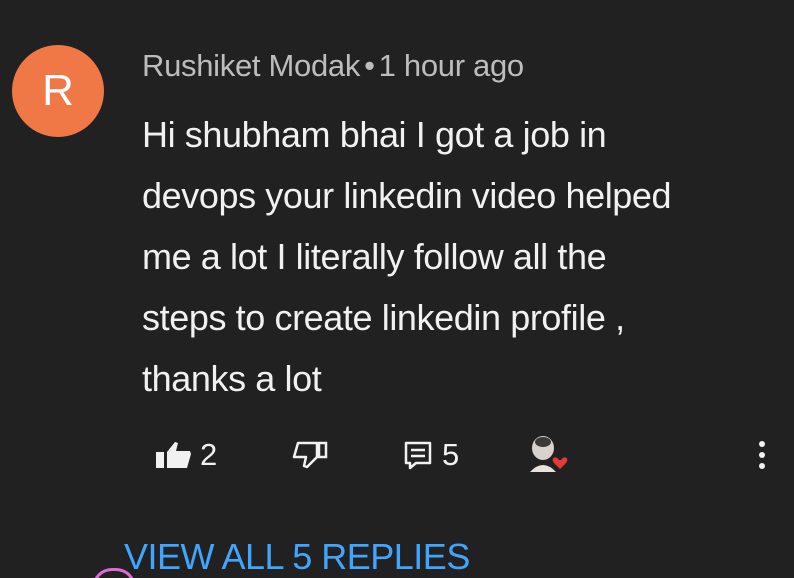 Image resolution: width=794 pixels, height=578 pixels. Describe the element at coordinates (297, 557) in the screenshot. I see `view-replies-button: VIEW ALL 5 REPLIES` at that location.